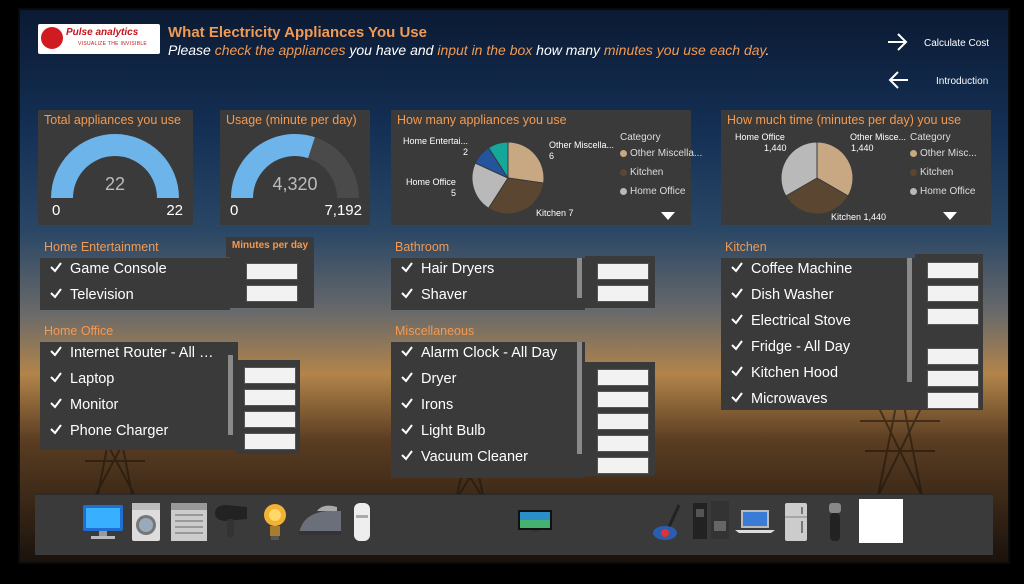 This screenshot has height=584, width=1024. Describe the element at coordinates (957, 43) in the screenshot. I see `calculate-cost-label: Calculate Cost` at that location.